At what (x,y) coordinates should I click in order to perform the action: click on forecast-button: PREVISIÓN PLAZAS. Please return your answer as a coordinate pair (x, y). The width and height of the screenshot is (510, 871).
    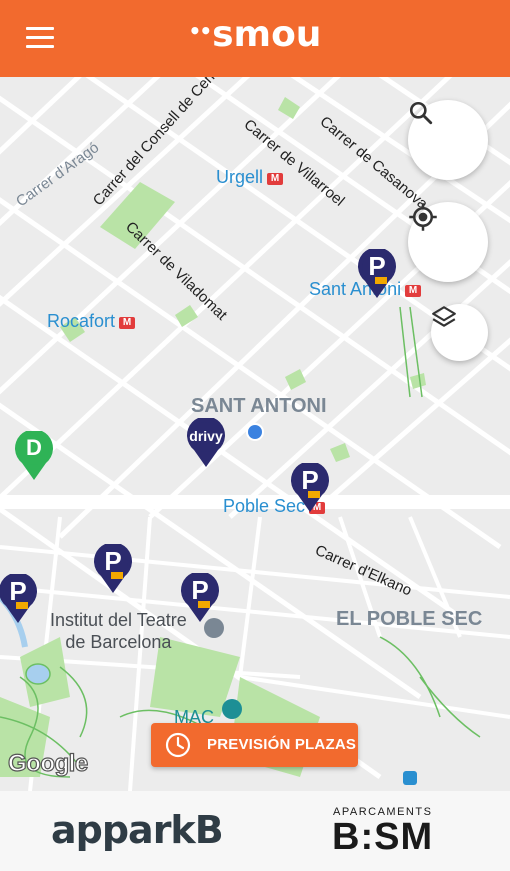
    Looking at the image, I should click on (254, 745).